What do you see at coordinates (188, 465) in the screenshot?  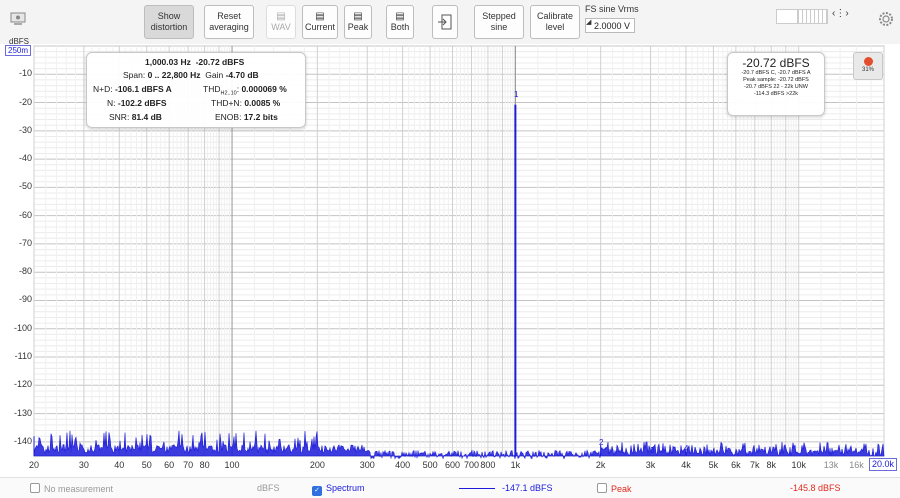 I see `x-tick-label: 70` at bounding box center [188, 465].